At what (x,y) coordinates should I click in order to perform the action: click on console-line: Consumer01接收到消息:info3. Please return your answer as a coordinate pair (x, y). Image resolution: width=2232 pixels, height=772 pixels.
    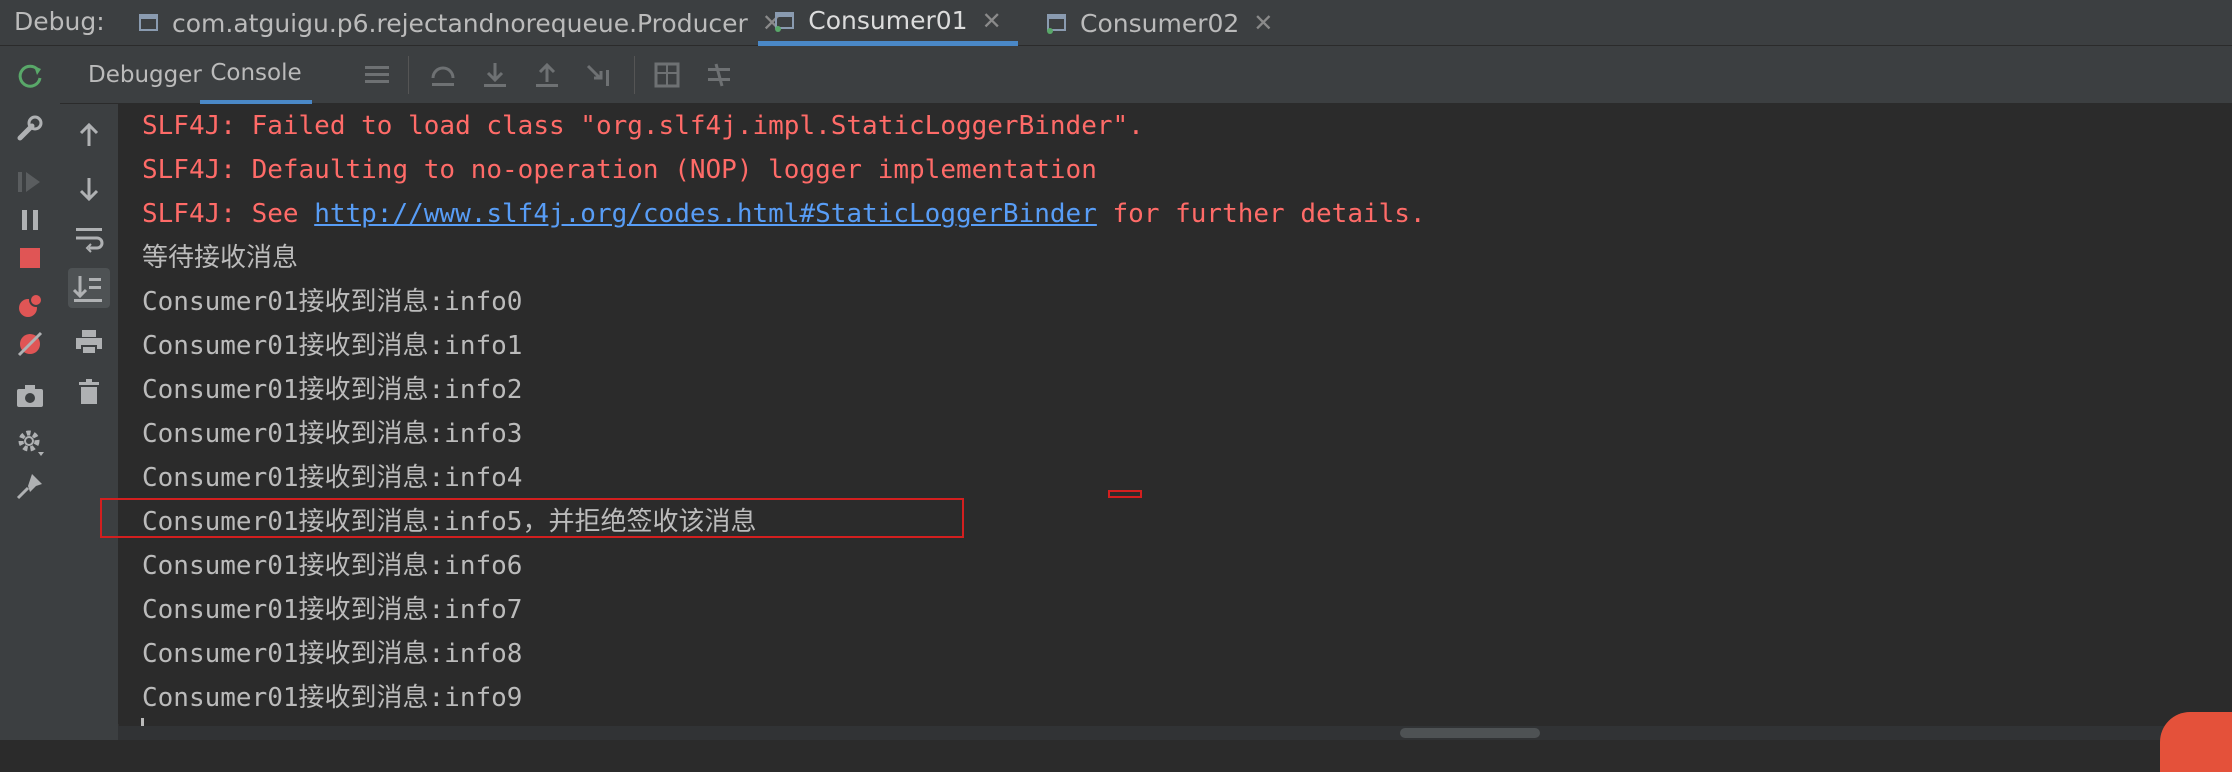
    Looking at the image, I should click on (332, 434).